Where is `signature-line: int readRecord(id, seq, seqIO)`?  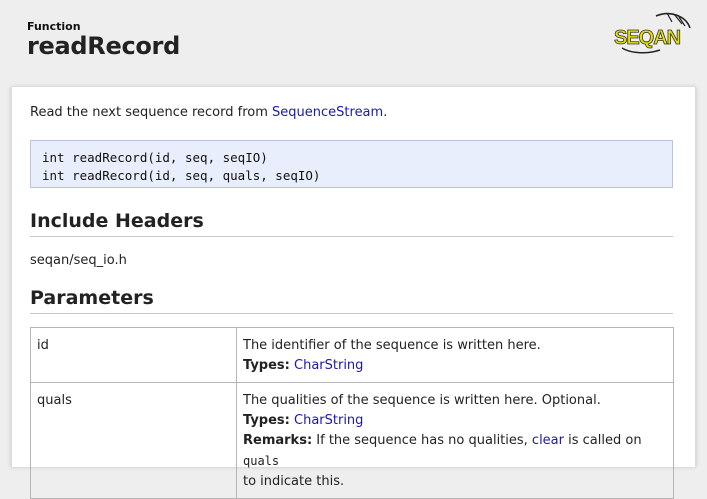
signature-line: int readRecord(id, seq, seqIO) is located at coordinates (155, 157).